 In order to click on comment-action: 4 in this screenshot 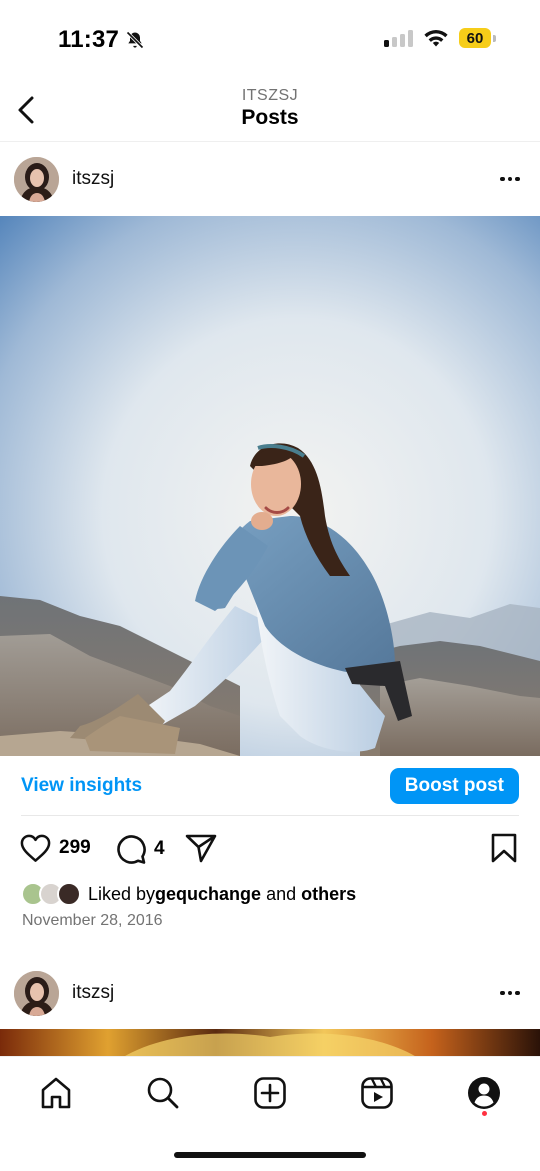, I will do `click(140, 849)`.